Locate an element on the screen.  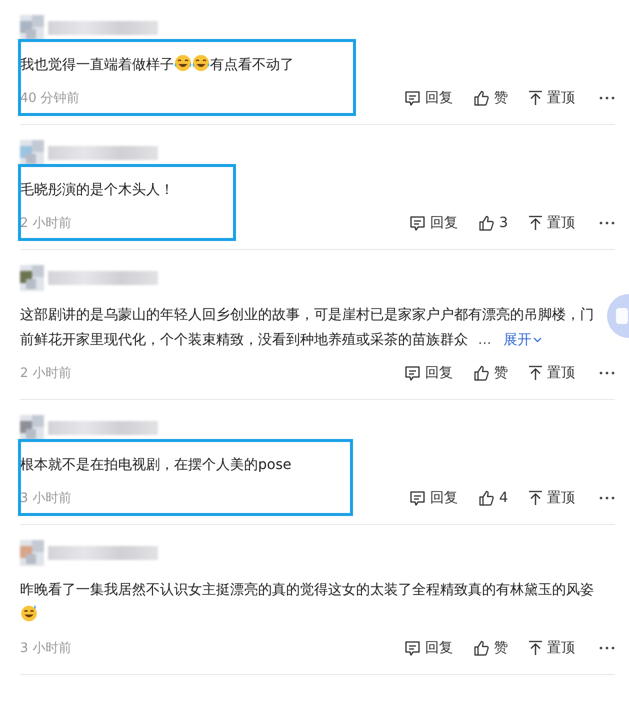
comment-text: 毛晓彤演的是个木头人！ is located at coordinates (97, 190).